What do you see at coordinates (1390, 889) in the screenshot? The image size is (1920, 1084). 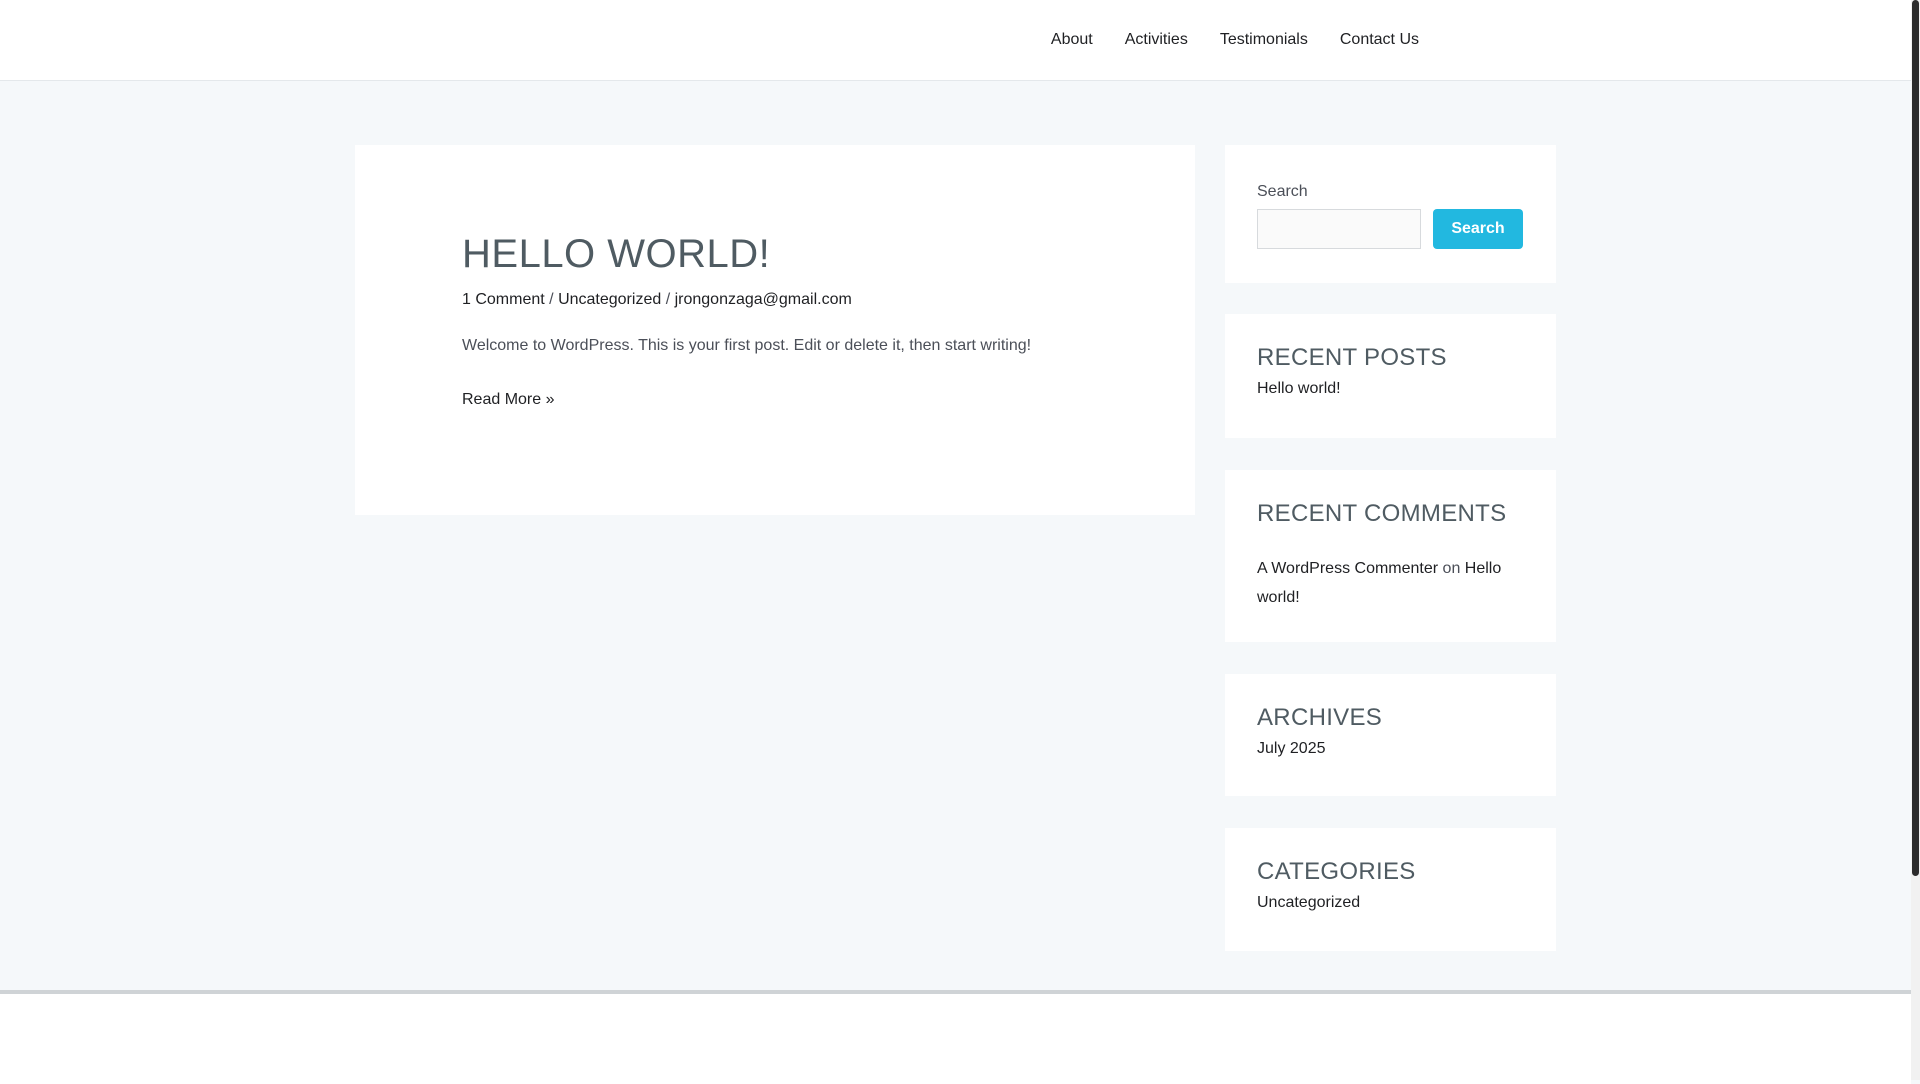 I see `categories-widget: CATEGORIES Uncategorized` at bounding box center [1390, 889].